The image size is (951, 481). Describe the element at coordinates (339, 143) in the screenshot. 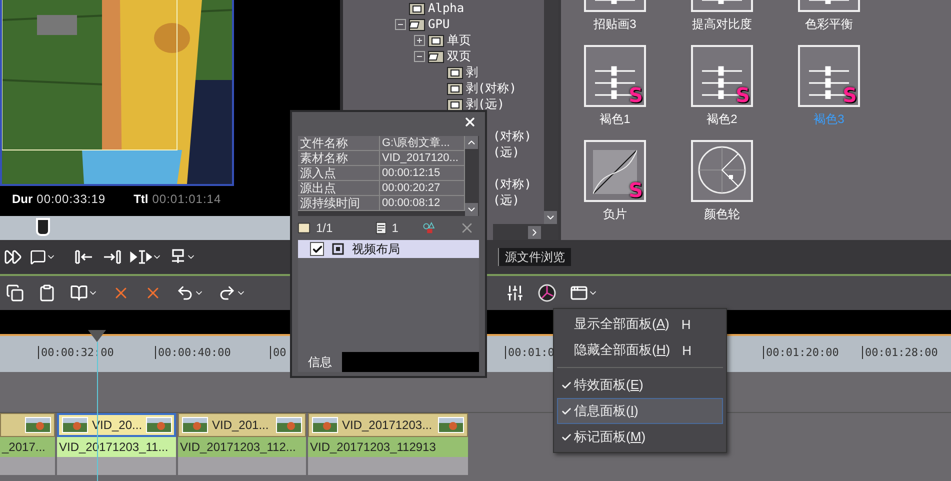

I see `property-name: 文件名称` at that location.